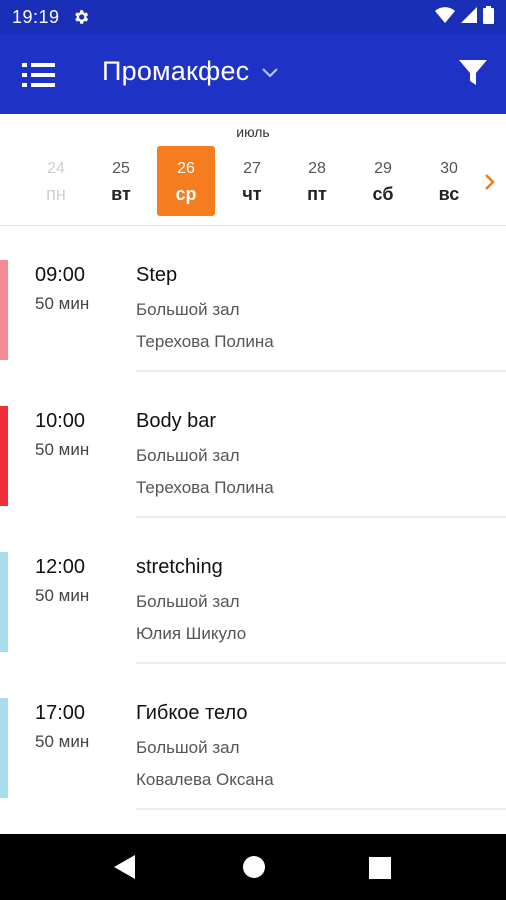  What do you see at coordinates (121, 194) in the screenshot?
I see `day-weekday: вт` at bounding box center [121, 194].